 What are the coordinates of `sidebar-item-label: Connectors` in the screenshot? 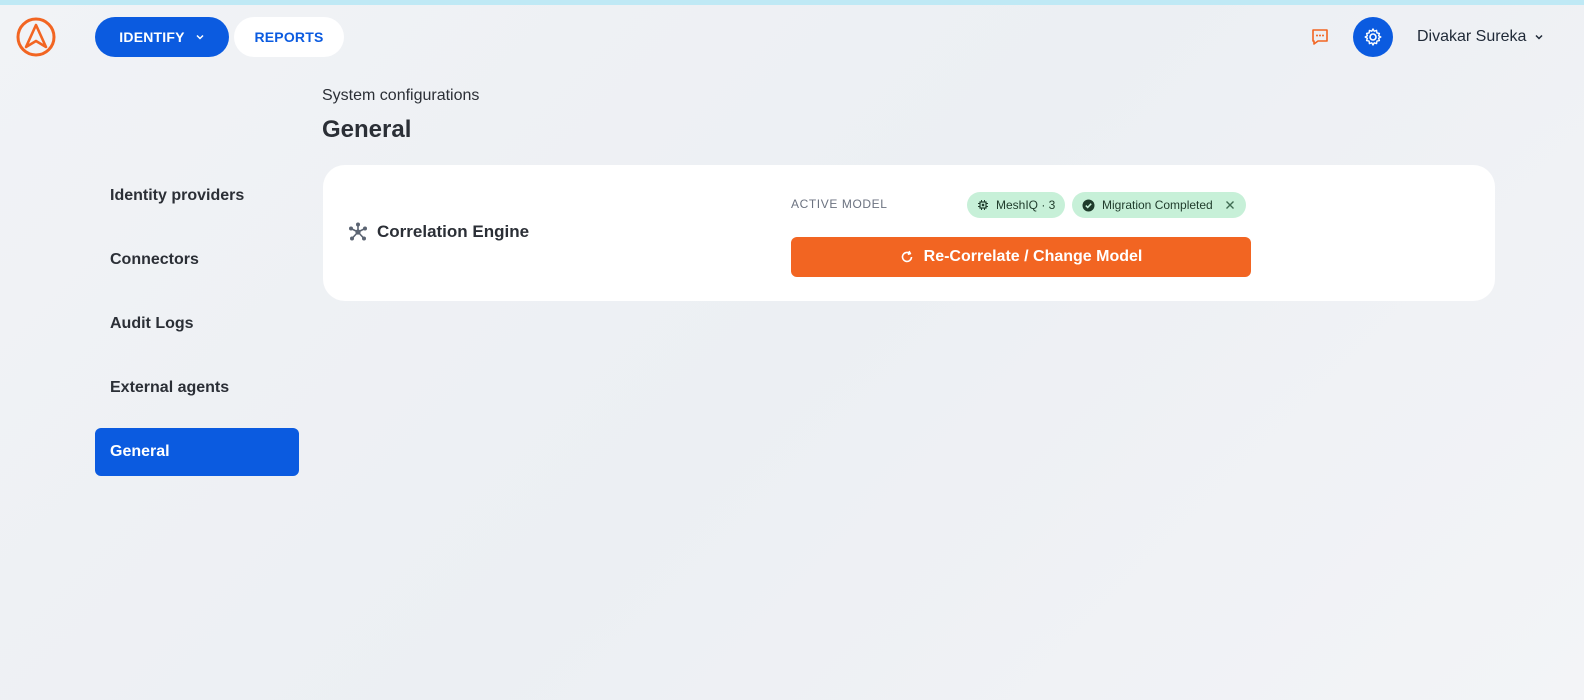 It's located at (154, 259).